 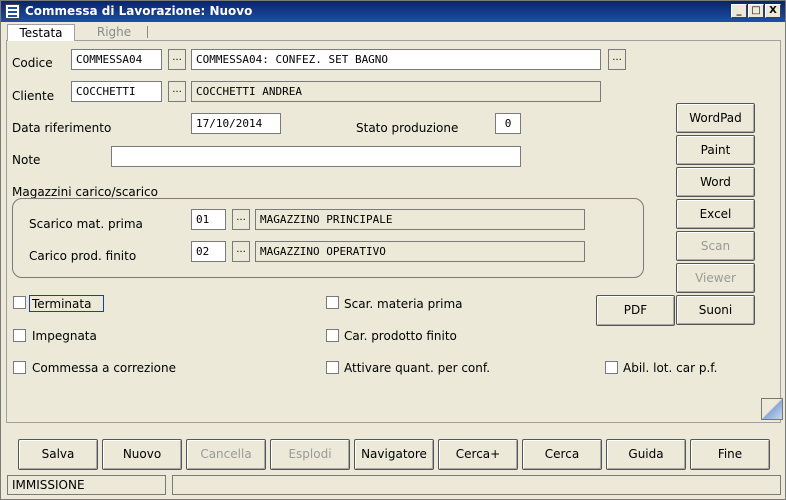 What do you see at coordinates (61, 304) in the screenshot?
I see `terminata-label: Terminata` at bounding box center [61, 304].